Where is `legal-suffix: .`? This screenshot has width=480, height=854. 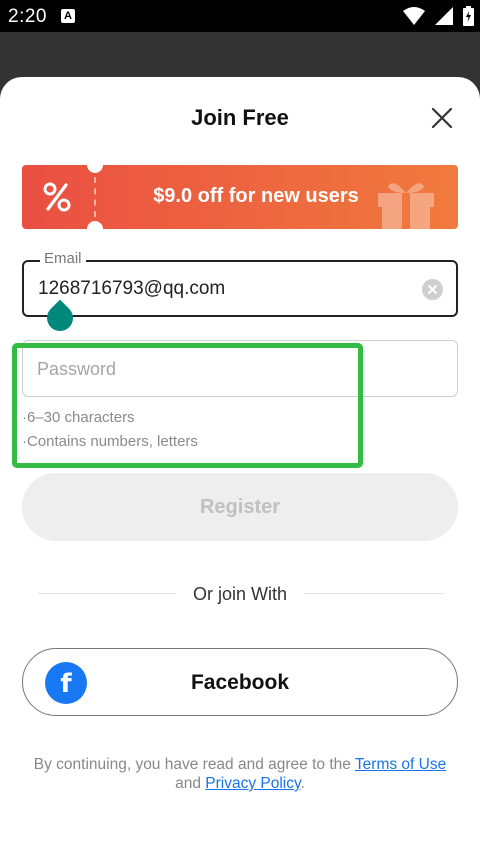 legal-suffix: . is located at coordinates (302, 783).